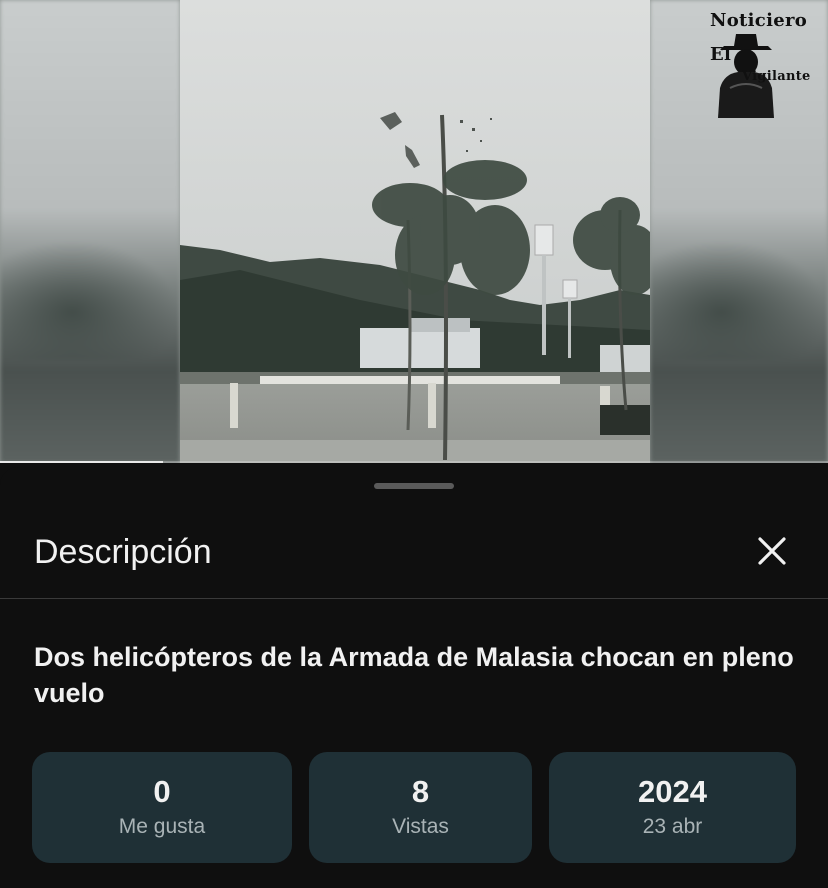  What do you see at coordinates (776, 76) in the screenshot?
I see `watermark-line-3: Vigilante` at bounding box center [776, 76].